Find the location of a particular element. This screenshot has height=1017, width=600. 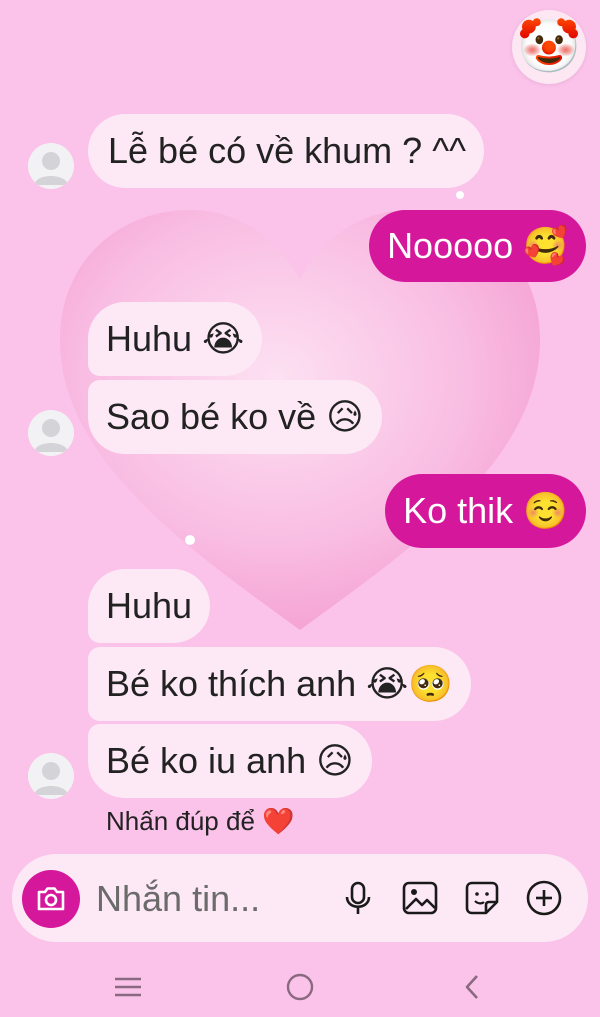

system-navigation-bar is located at coordinates (300, 986).